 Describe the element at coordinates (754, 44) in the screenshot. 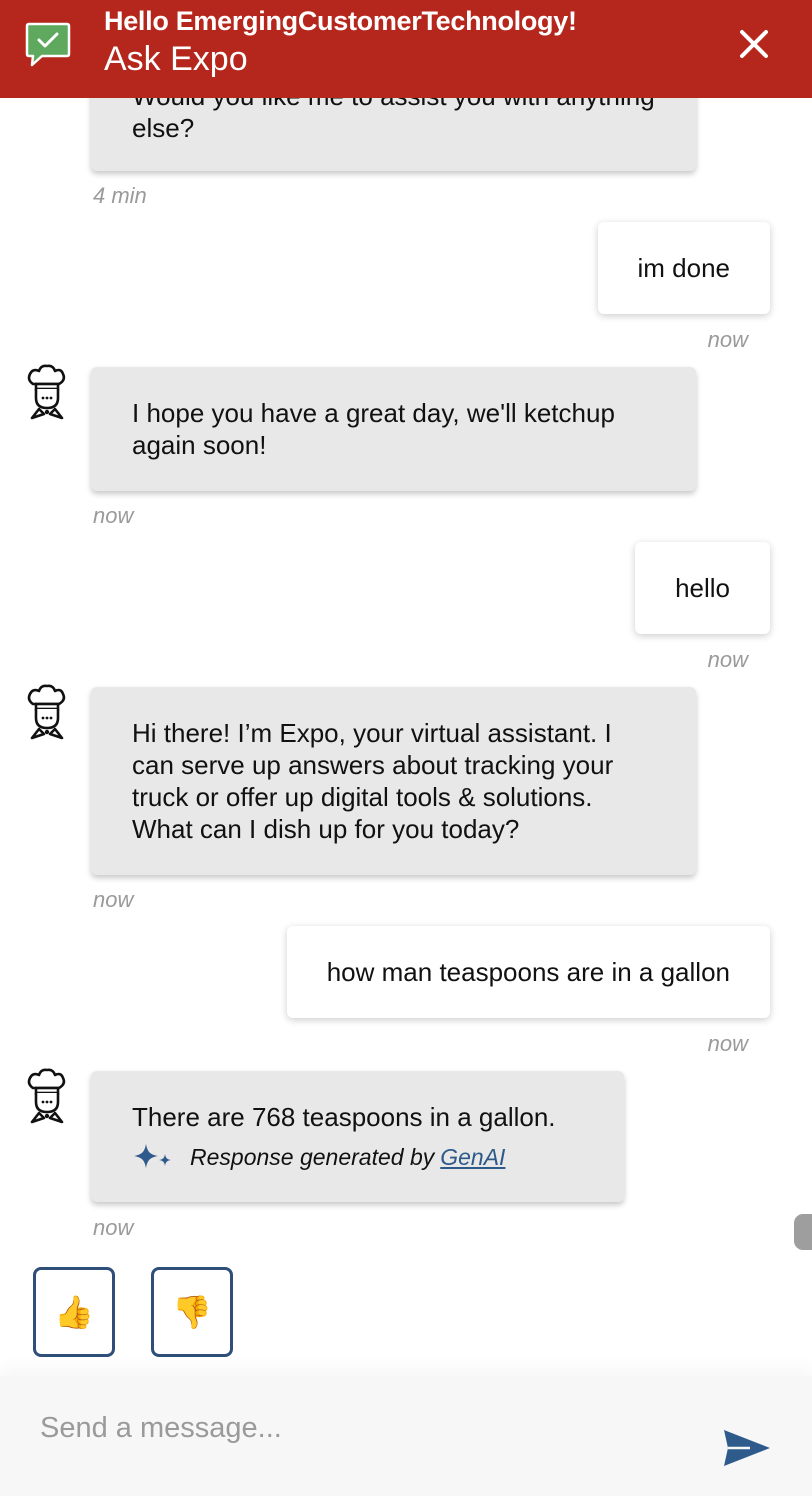

I see `close-icon` at that location.